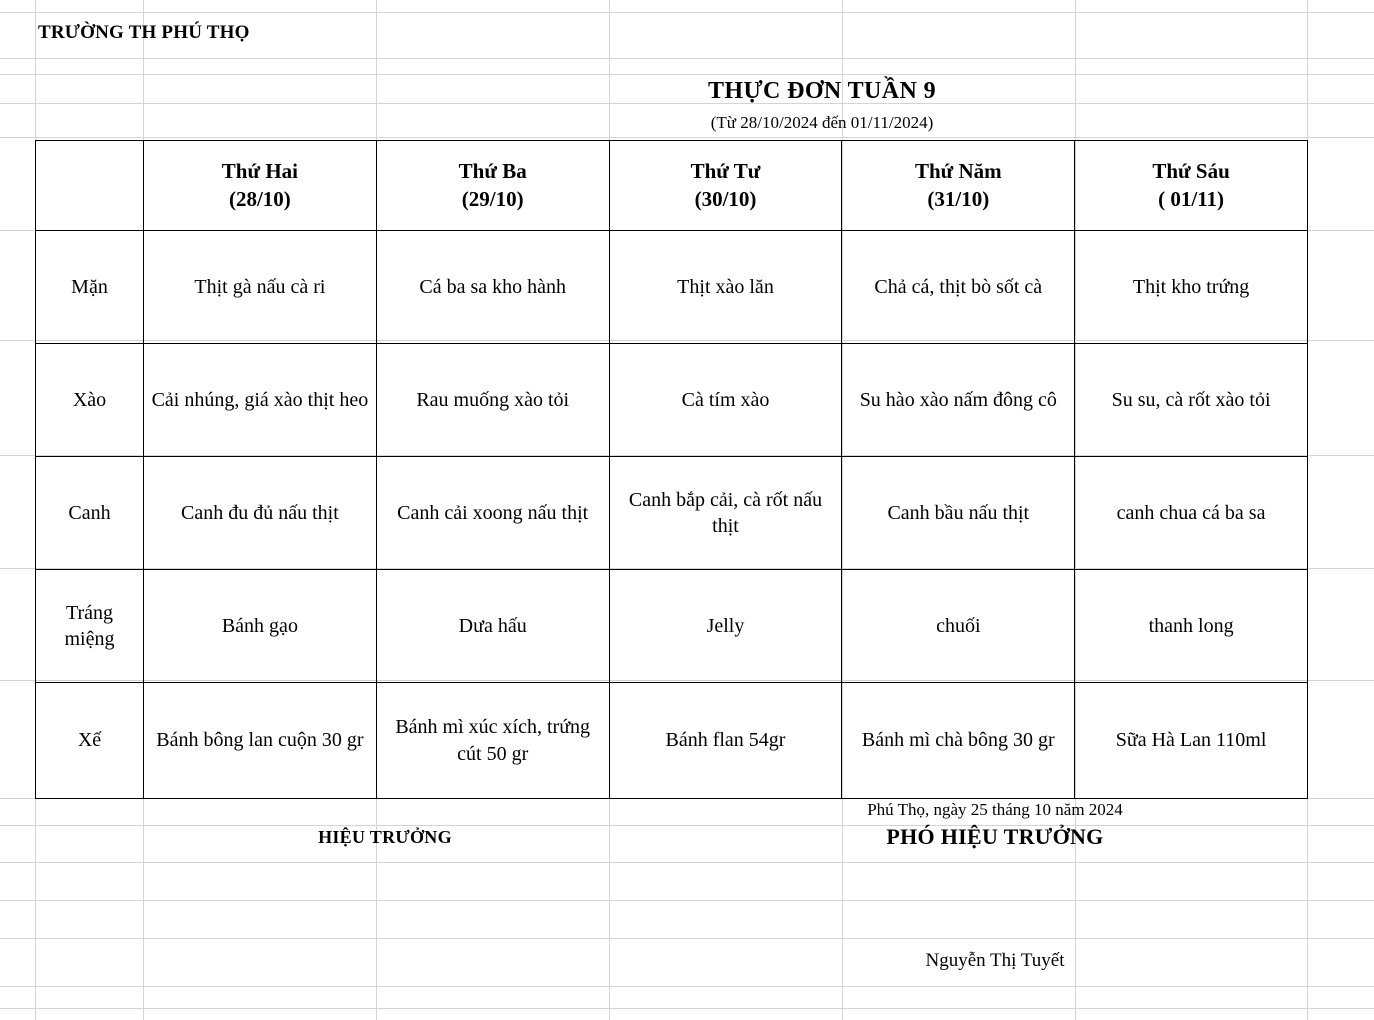  Describe the element at coordinates (385, 837) in the screenshot. I see `principal-signature-title: HIỆU TRƯỞNG` at that location.